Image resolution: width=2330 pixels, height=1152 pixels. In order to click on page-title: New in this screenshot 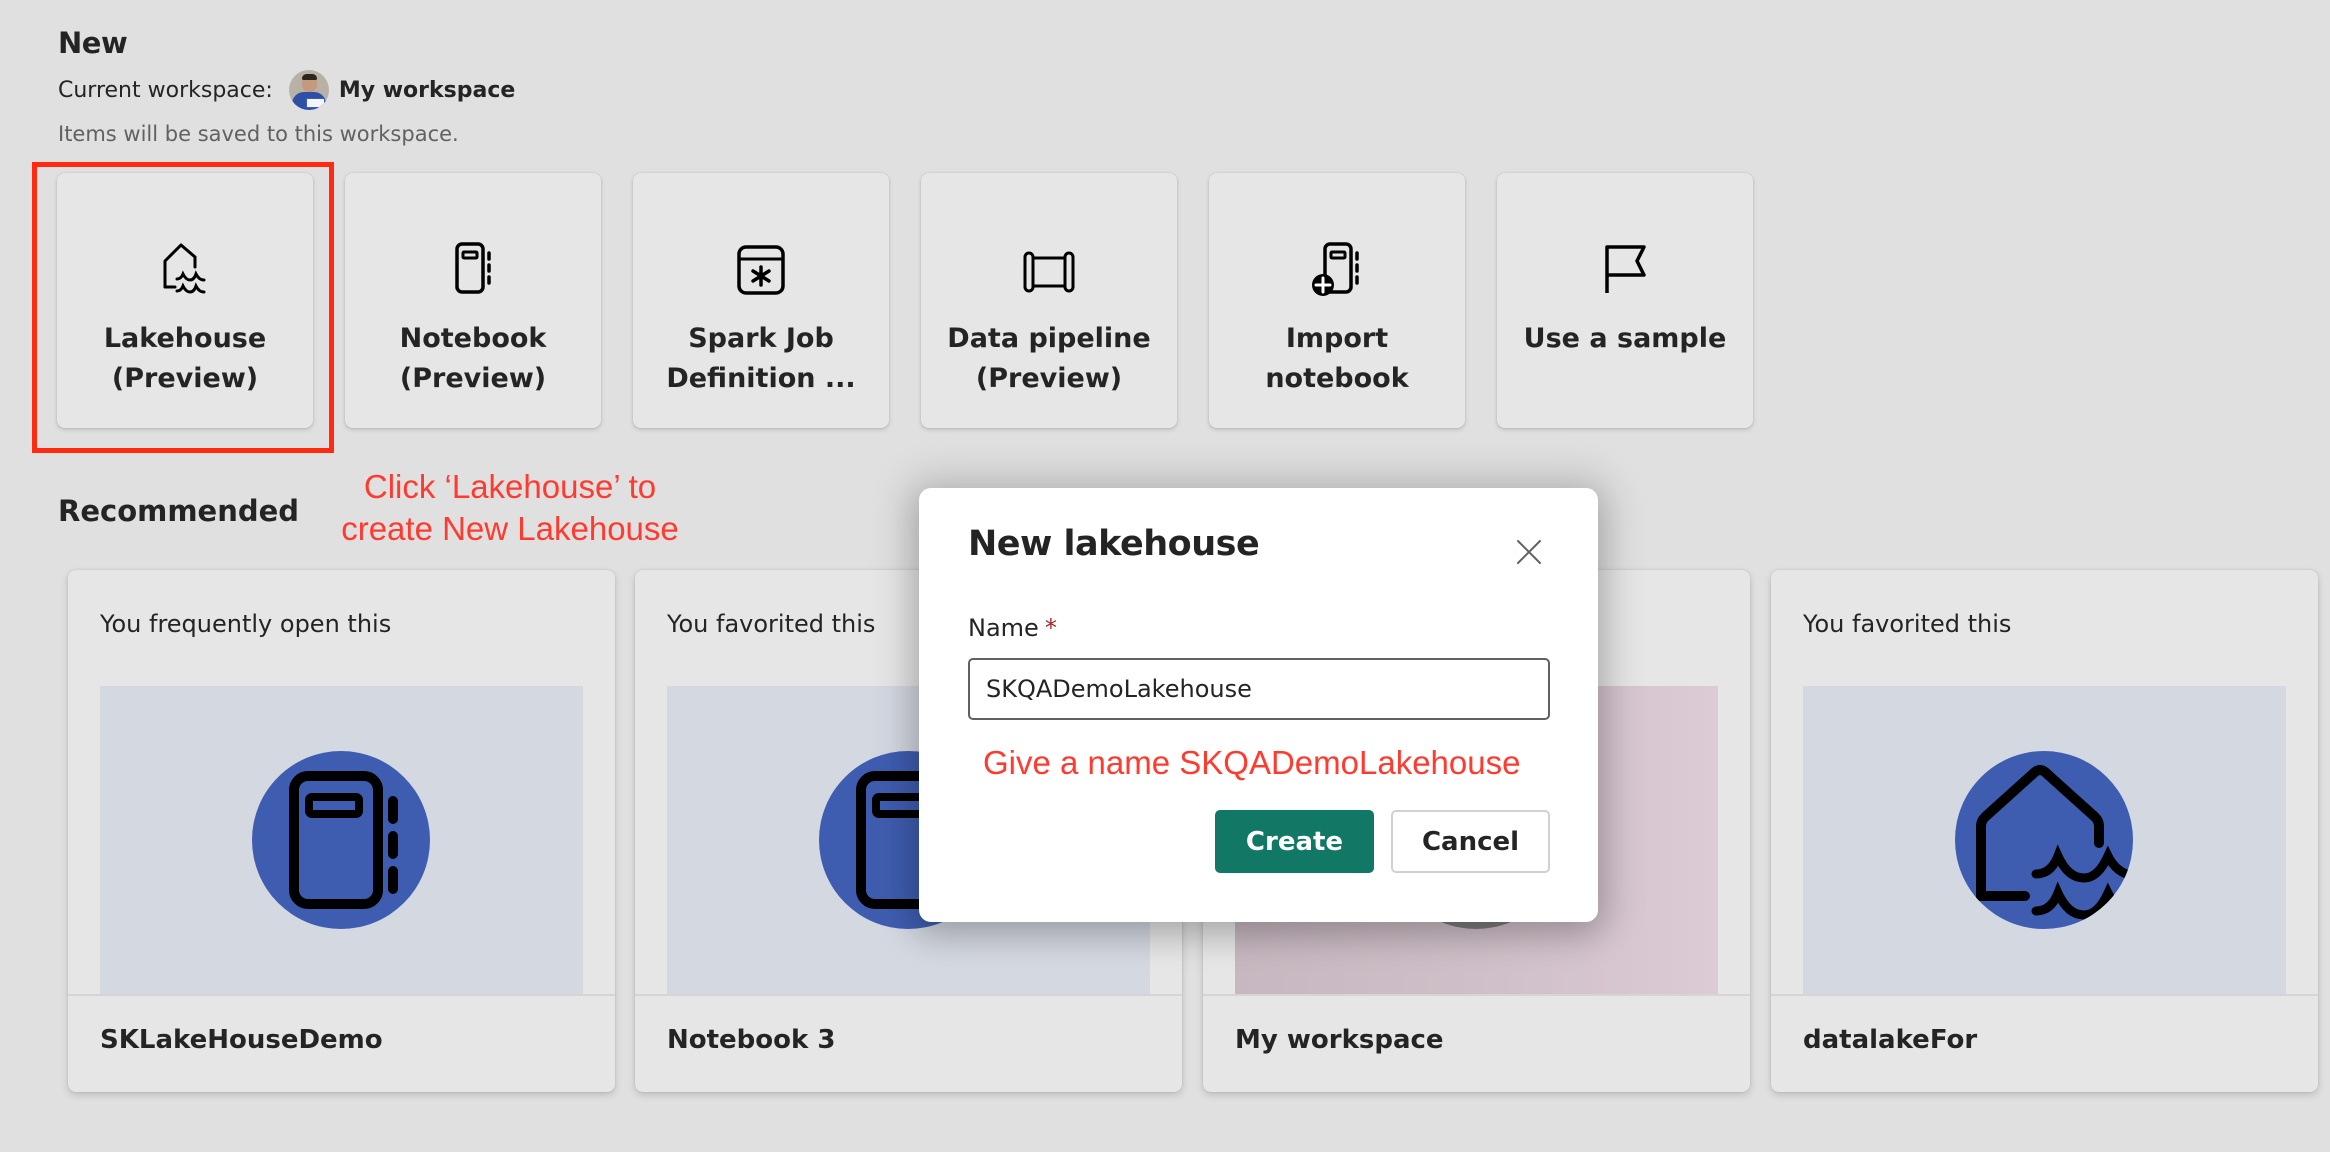, I will do `click(93, 43)`.